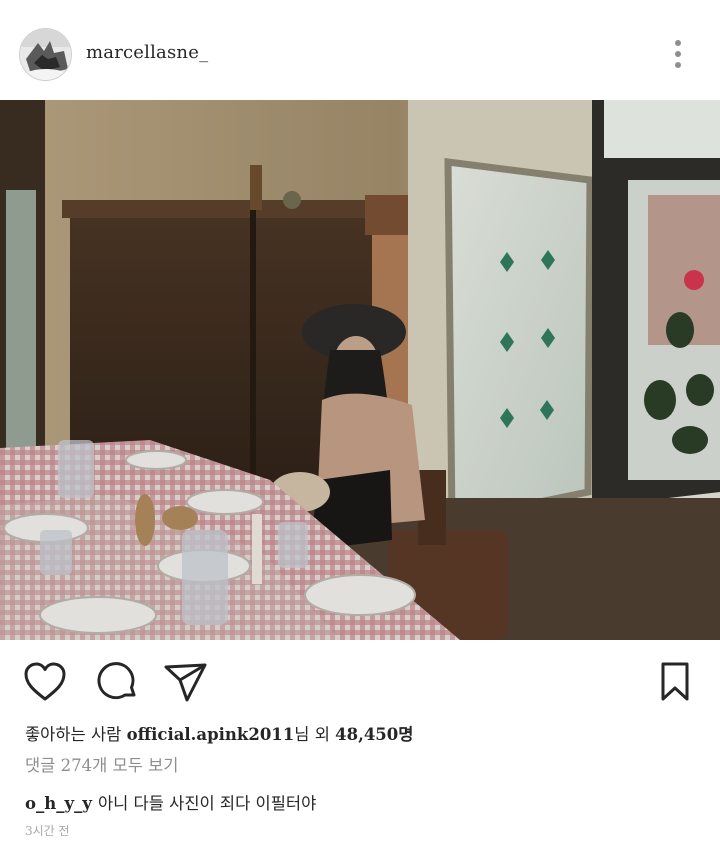  Describe the element at coordinates (47, 831) in the screenshot. I see `post-timestamp: 3시간 전` at that location.